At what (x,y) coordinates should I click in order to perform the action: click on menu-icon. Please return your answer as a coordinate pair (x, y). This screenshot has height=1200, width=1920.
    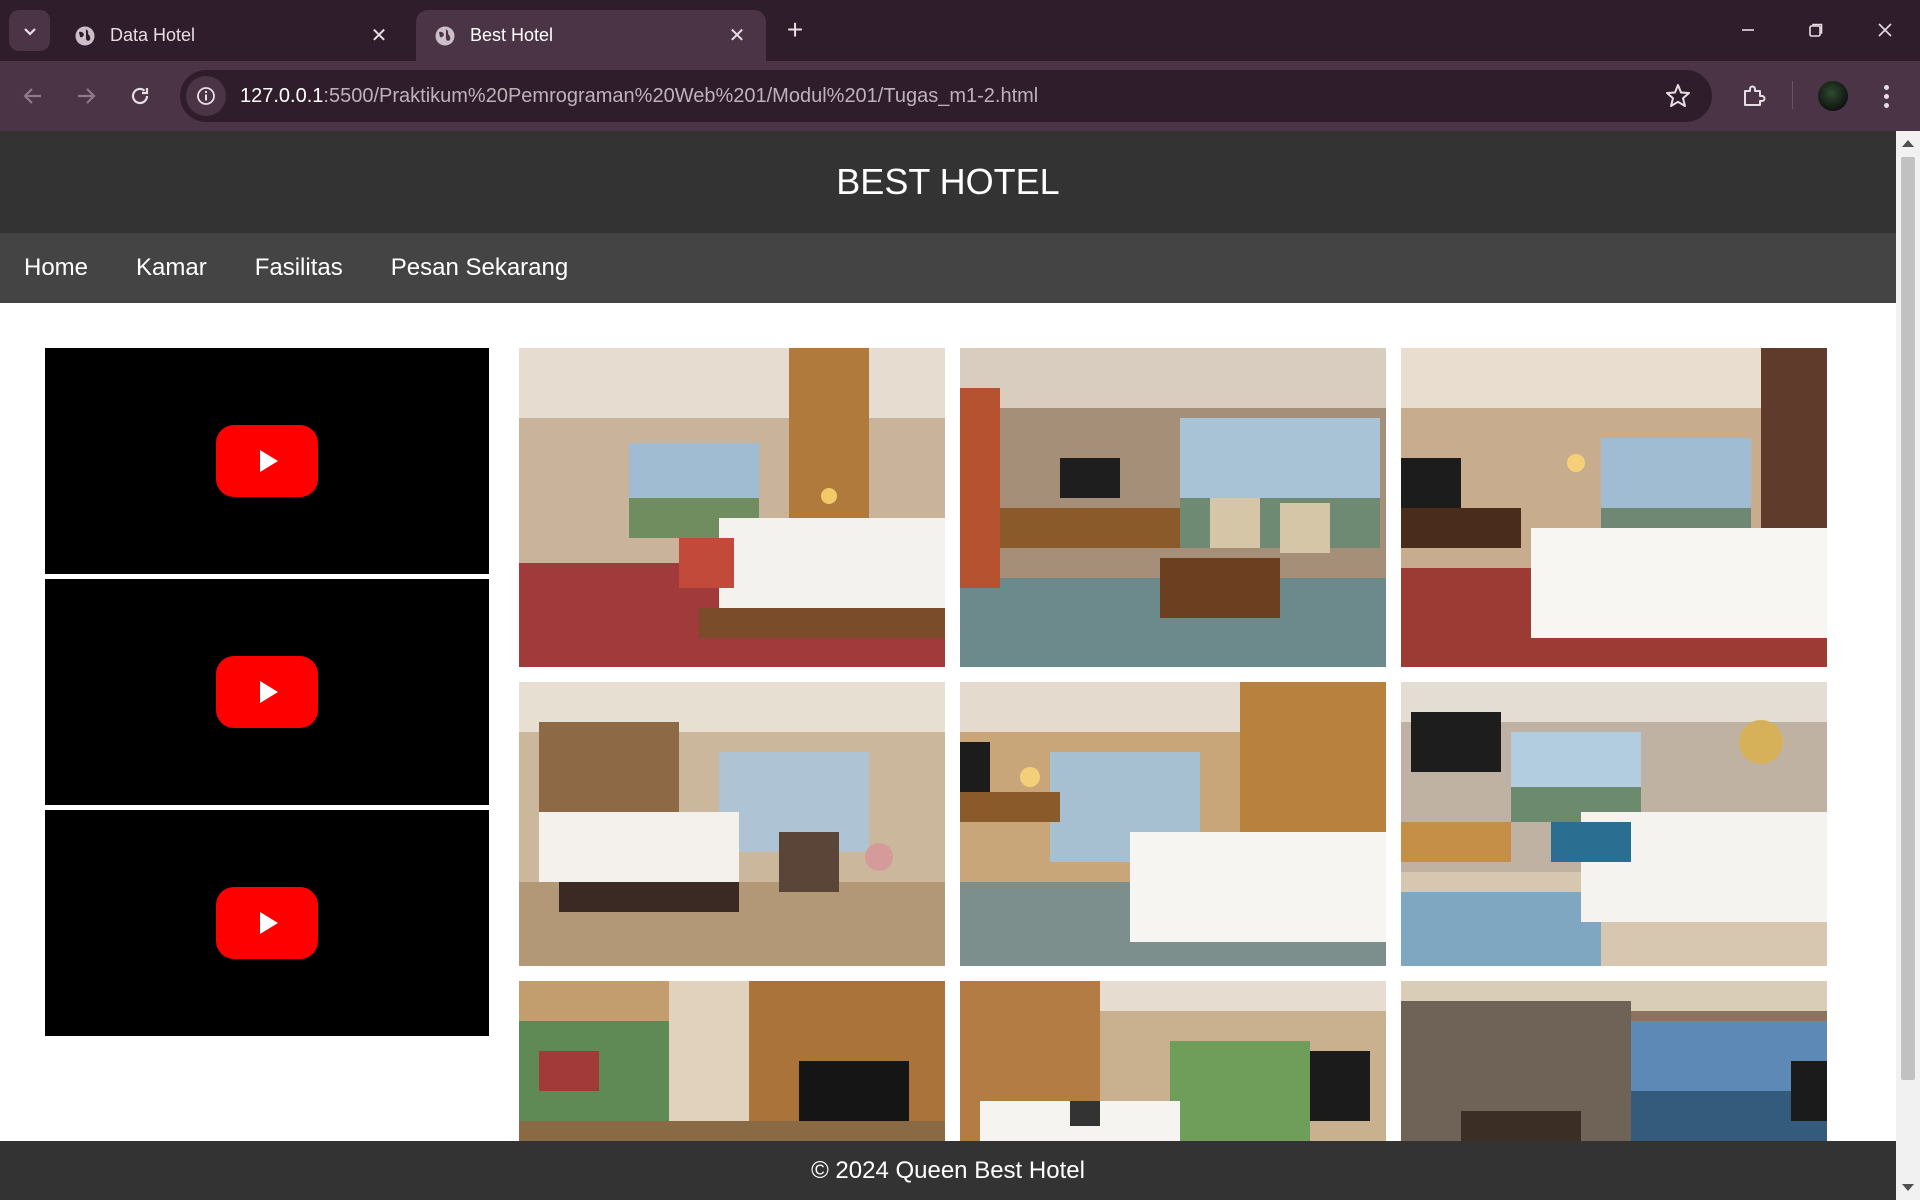
    Looking at the image, I should click on (1886, 96).